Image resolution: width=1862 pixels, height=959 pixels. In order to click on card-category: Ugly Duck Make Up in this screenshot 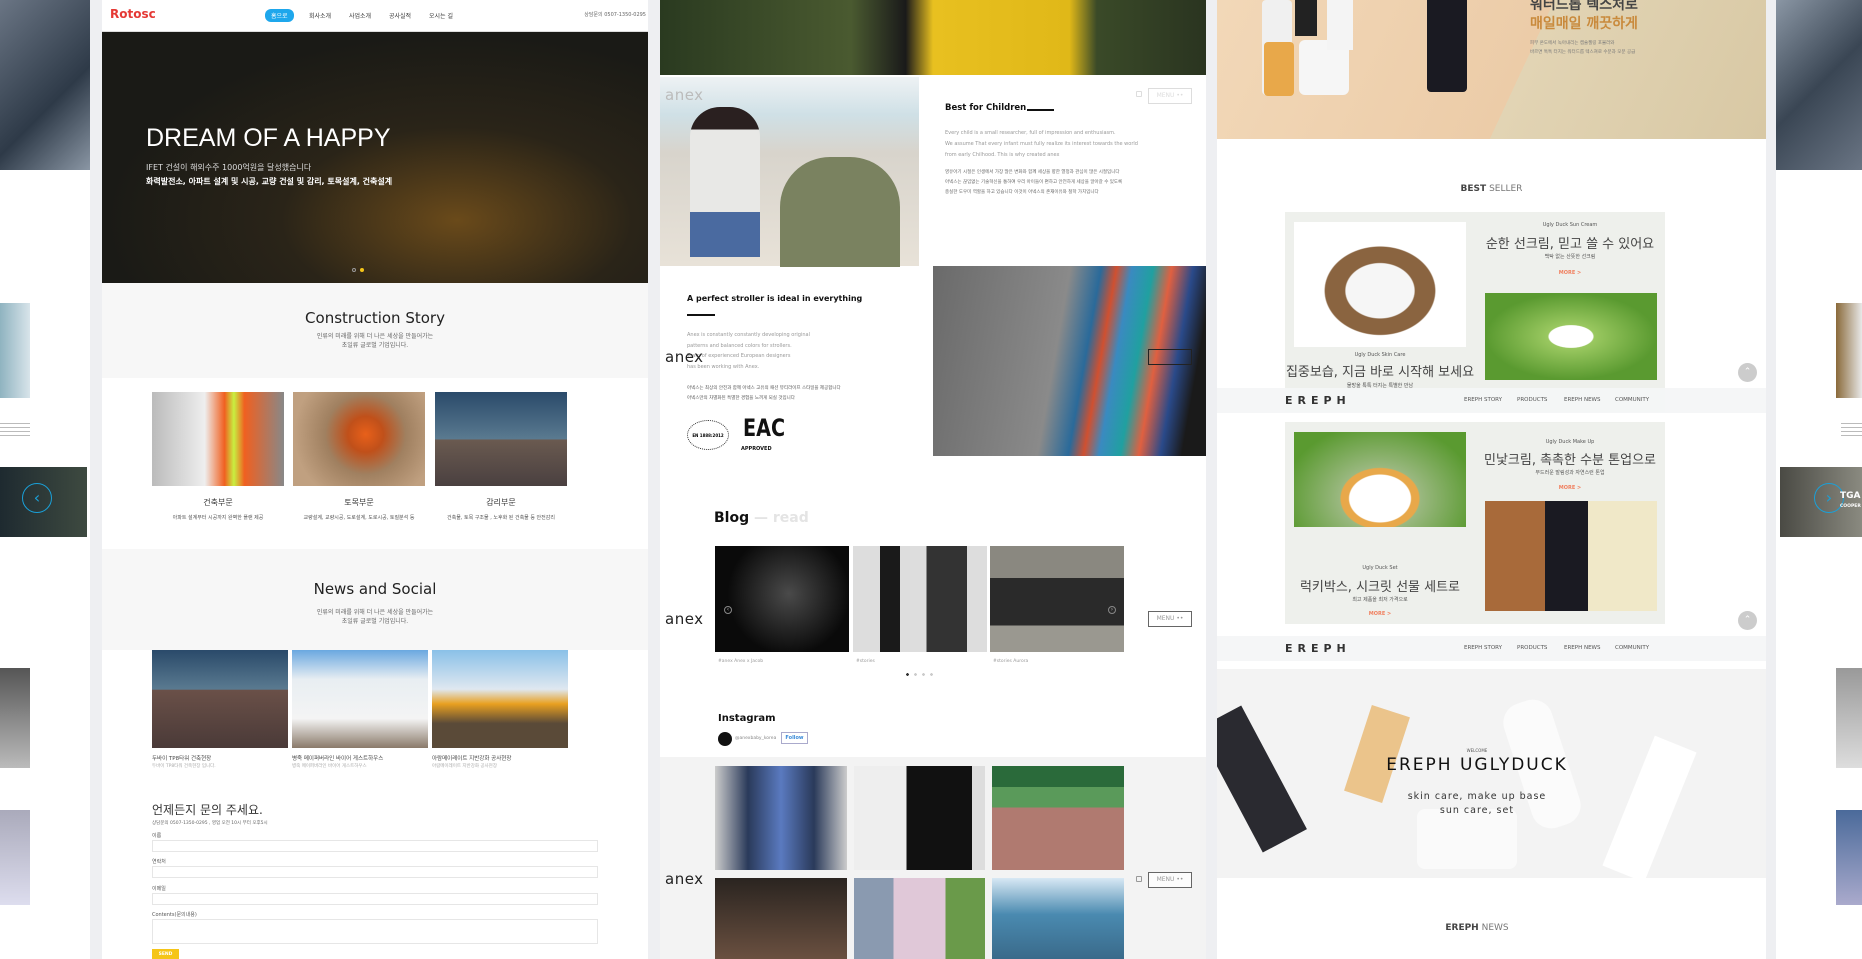, I will do `click(1570, 442)`.